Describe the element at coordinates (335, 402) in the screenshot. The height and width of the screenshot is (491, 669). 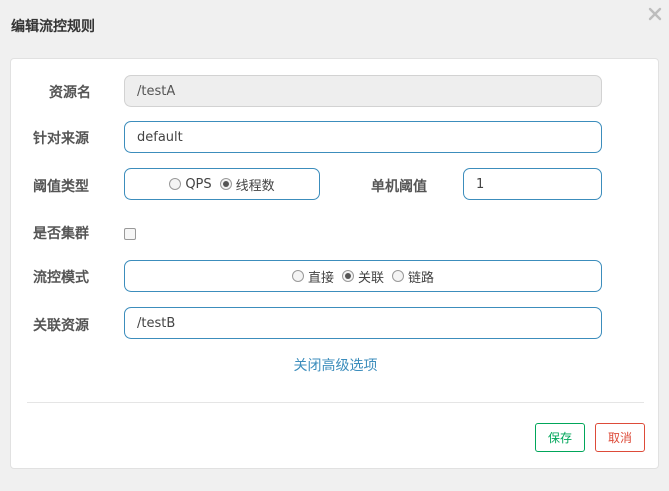
I see `divider` at that location.